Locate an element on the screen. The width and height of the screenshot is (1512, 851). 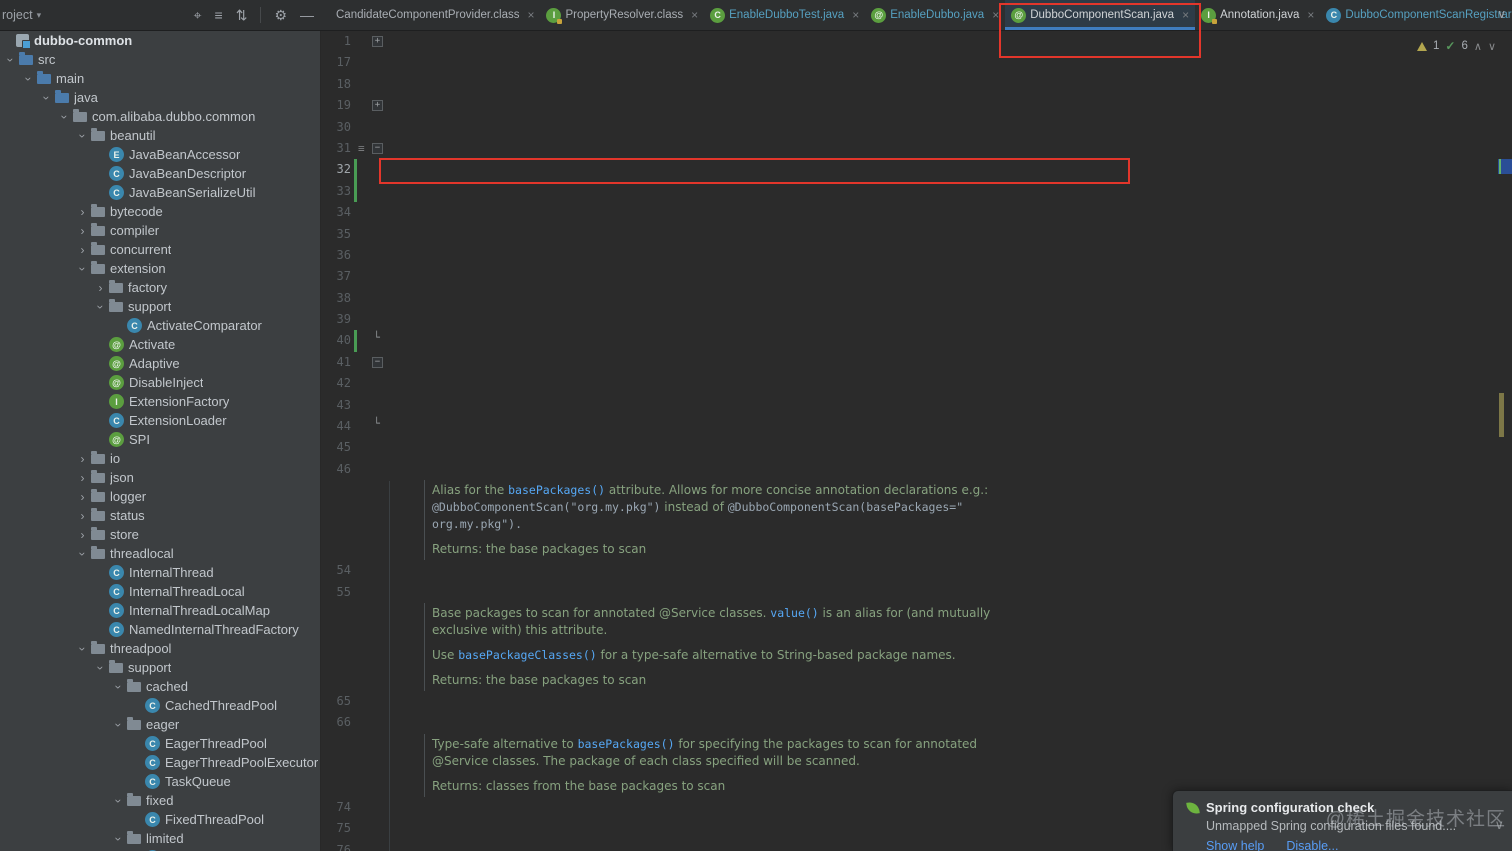
tree-item-ActivateComparator: C ActivateComparator is located at coordinates (160, 325).